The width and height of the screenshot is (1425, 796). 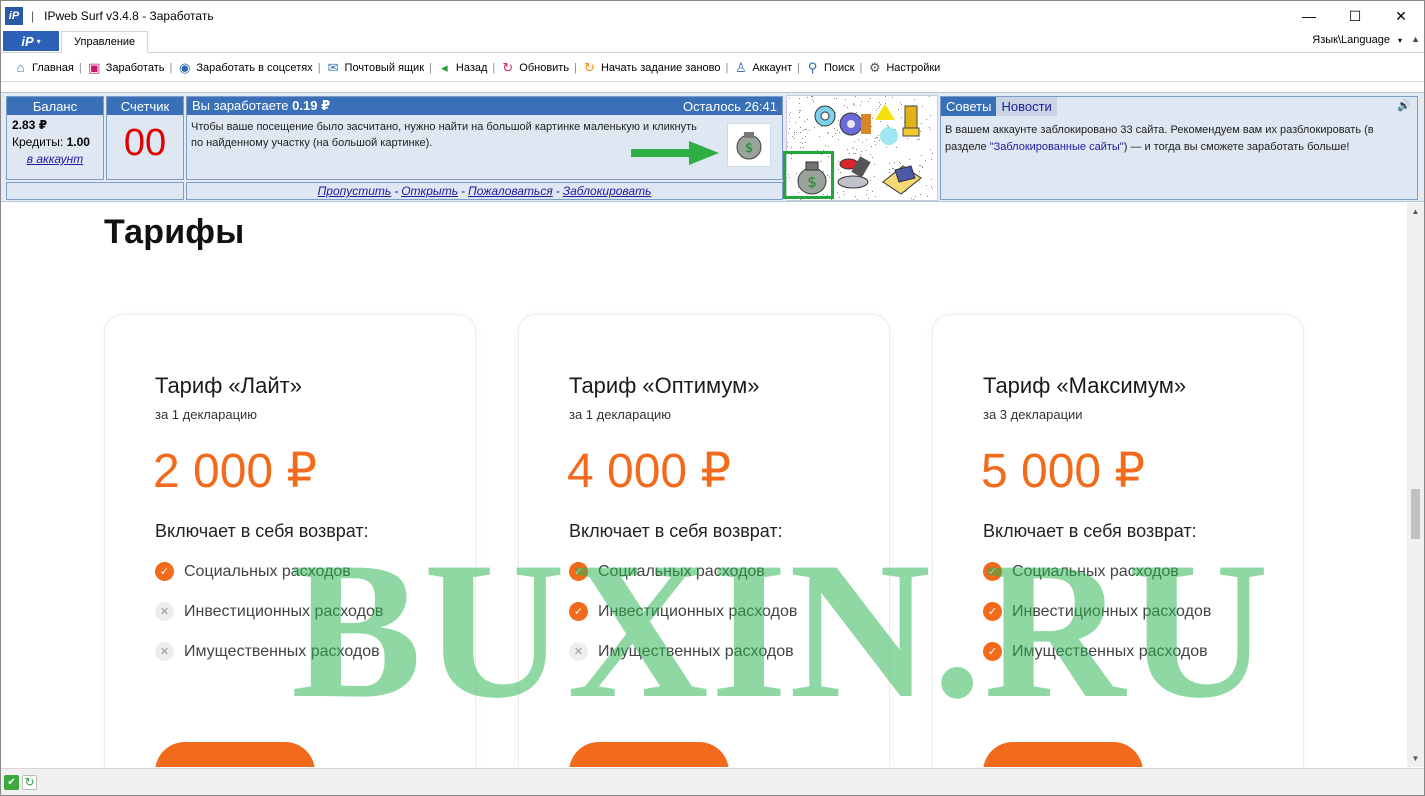 I want to click on toolbar-label: Аккаунт, so click(x=772, y=67).